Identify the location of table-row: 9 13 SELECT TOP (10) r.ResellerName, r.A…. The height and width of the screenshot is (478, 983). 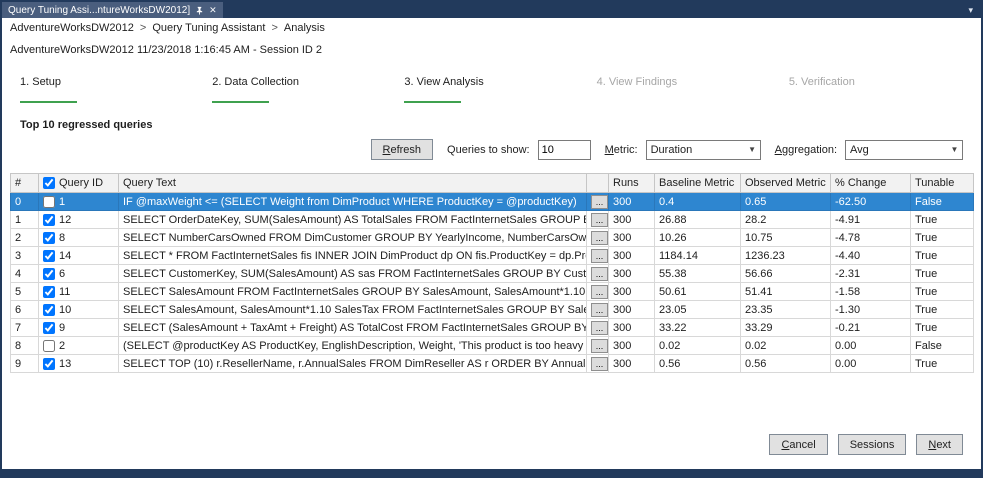
(492, 363).